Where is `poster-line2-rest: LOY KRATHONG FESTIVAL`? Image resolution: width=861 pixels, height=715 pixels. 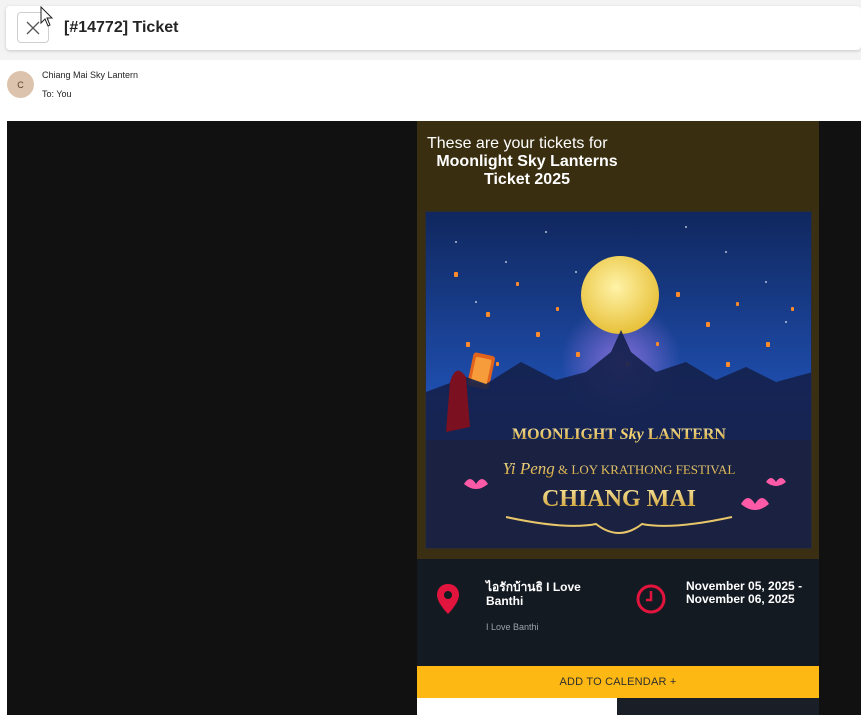
poster-line2-rest: LOY KRATHONG FESTIVAL is located at coordinates (653, 469).